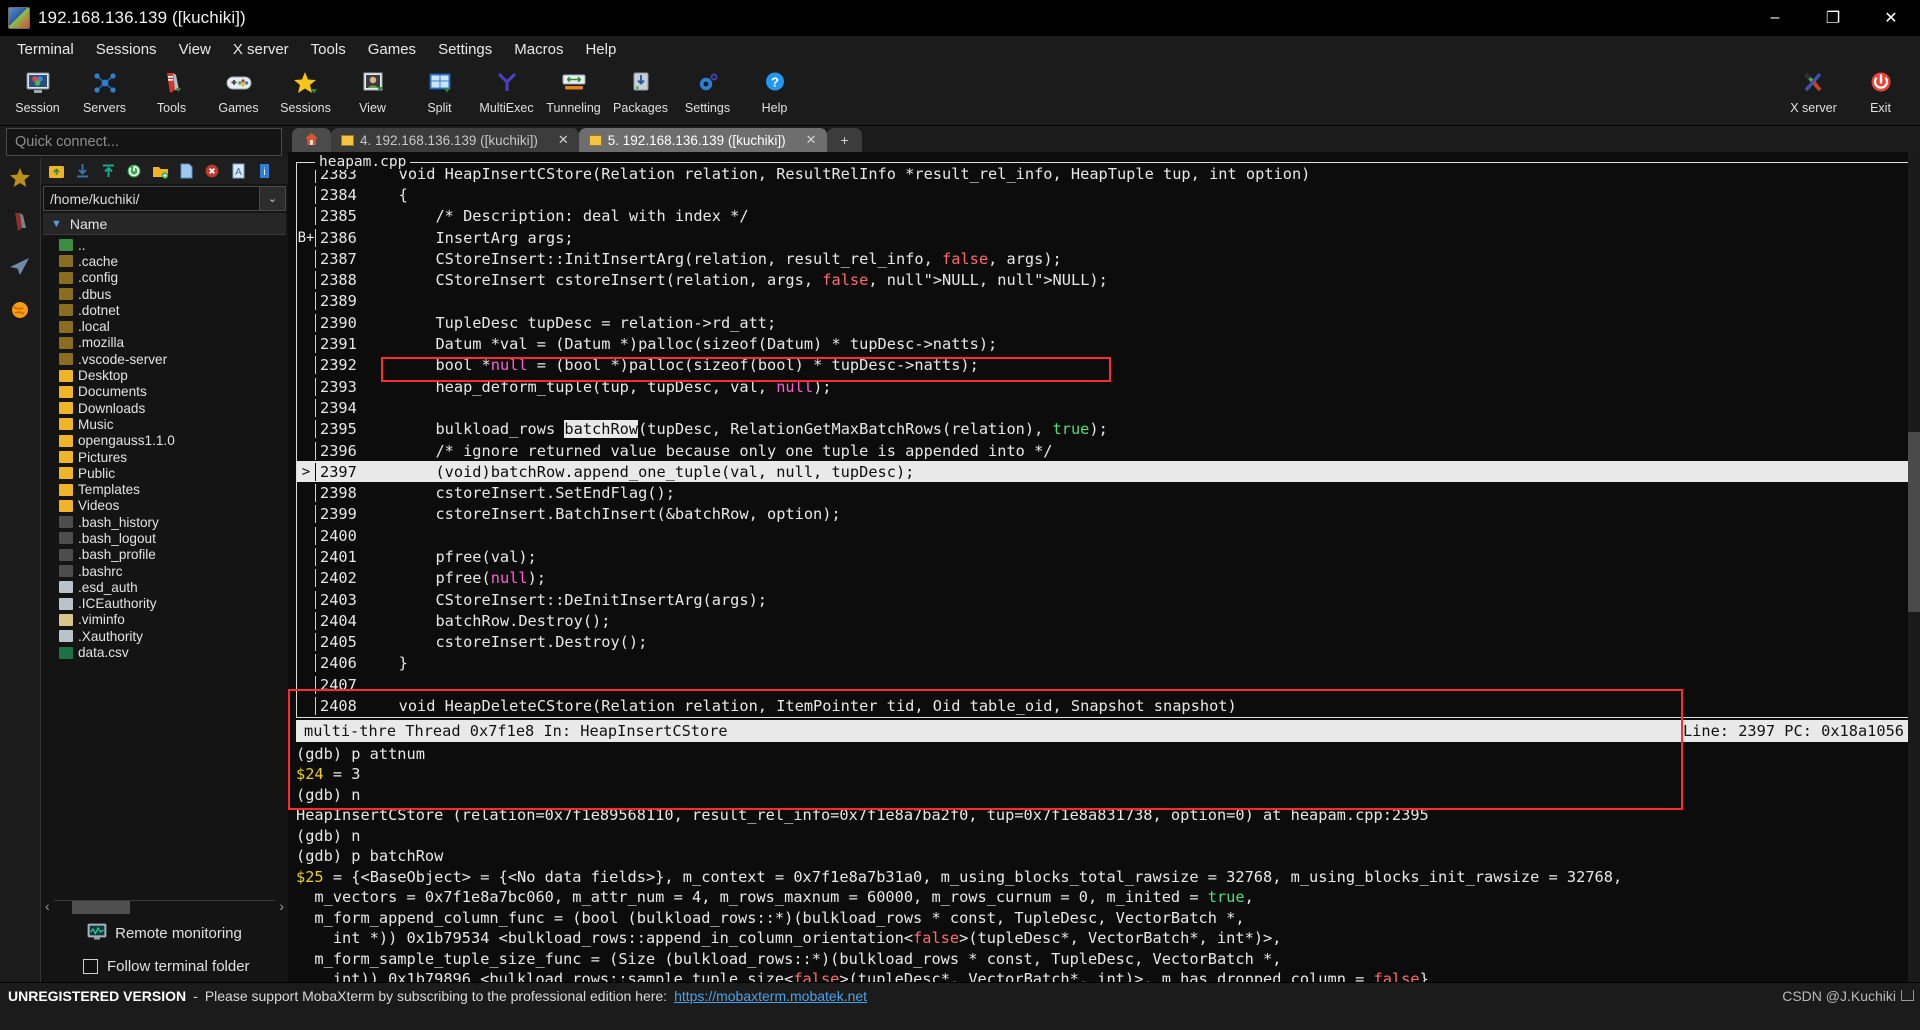  Describe the element at coordinates (844, 140) in the screenshot. I see `new-tab-button: +` at that location.